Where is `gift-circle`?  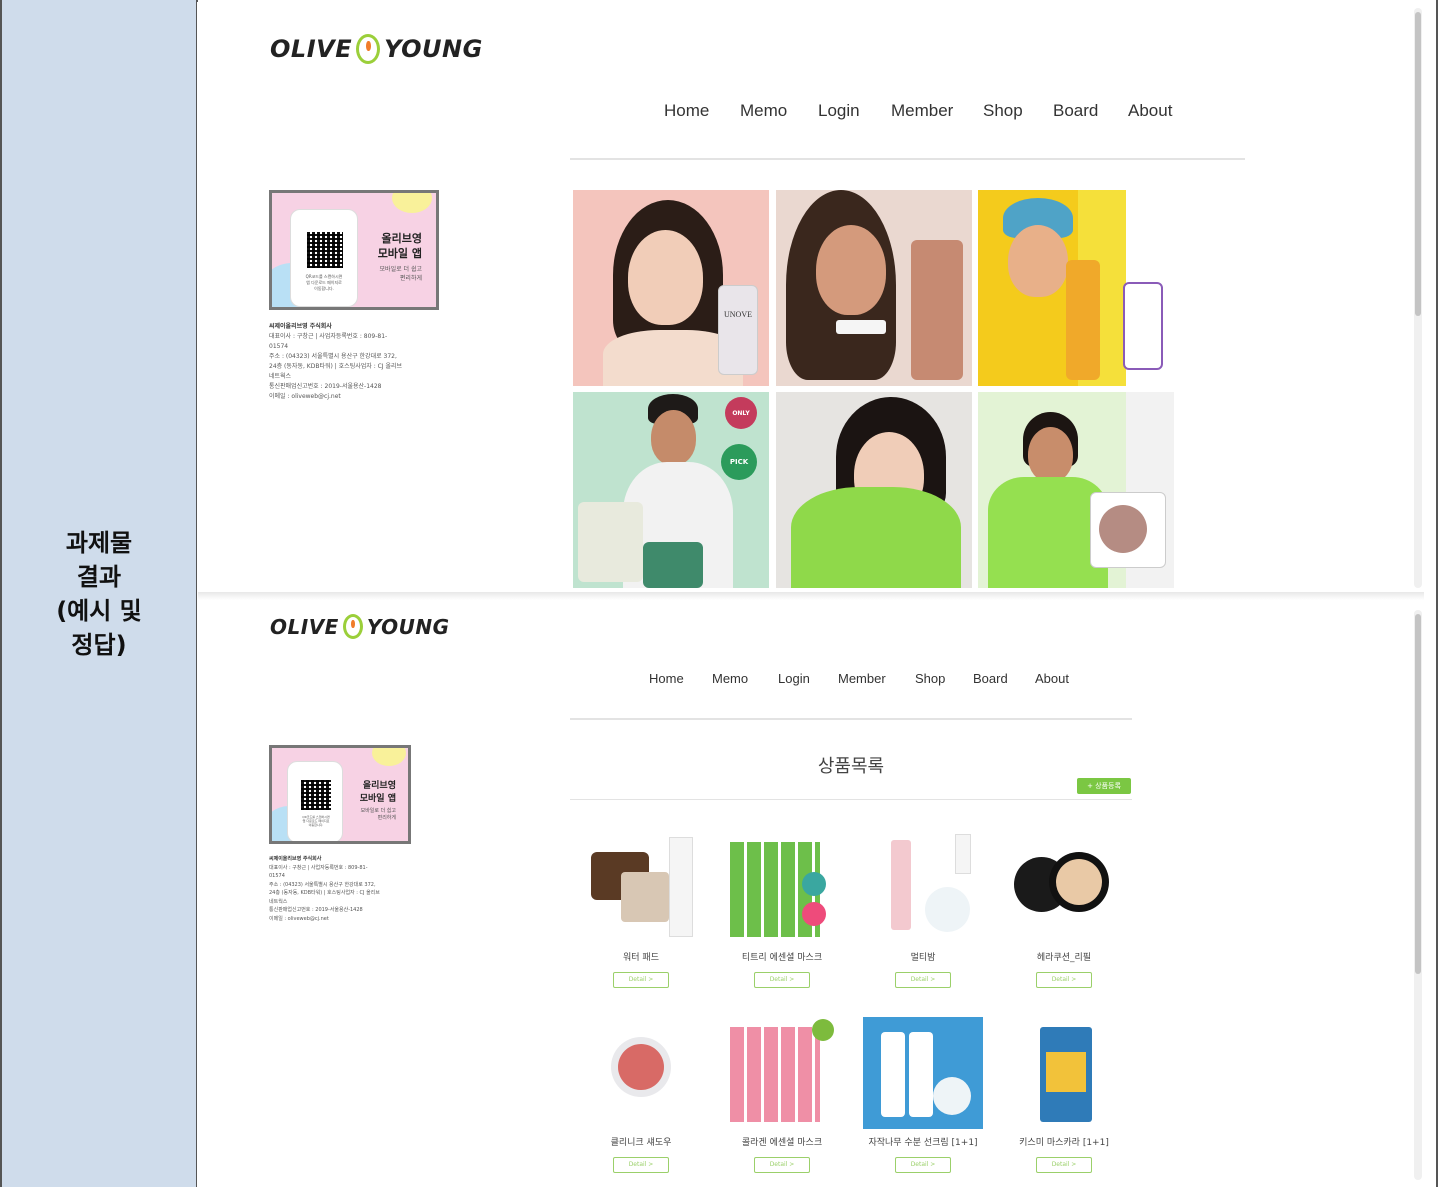 gift-circle is located at coordinates (947, 909).